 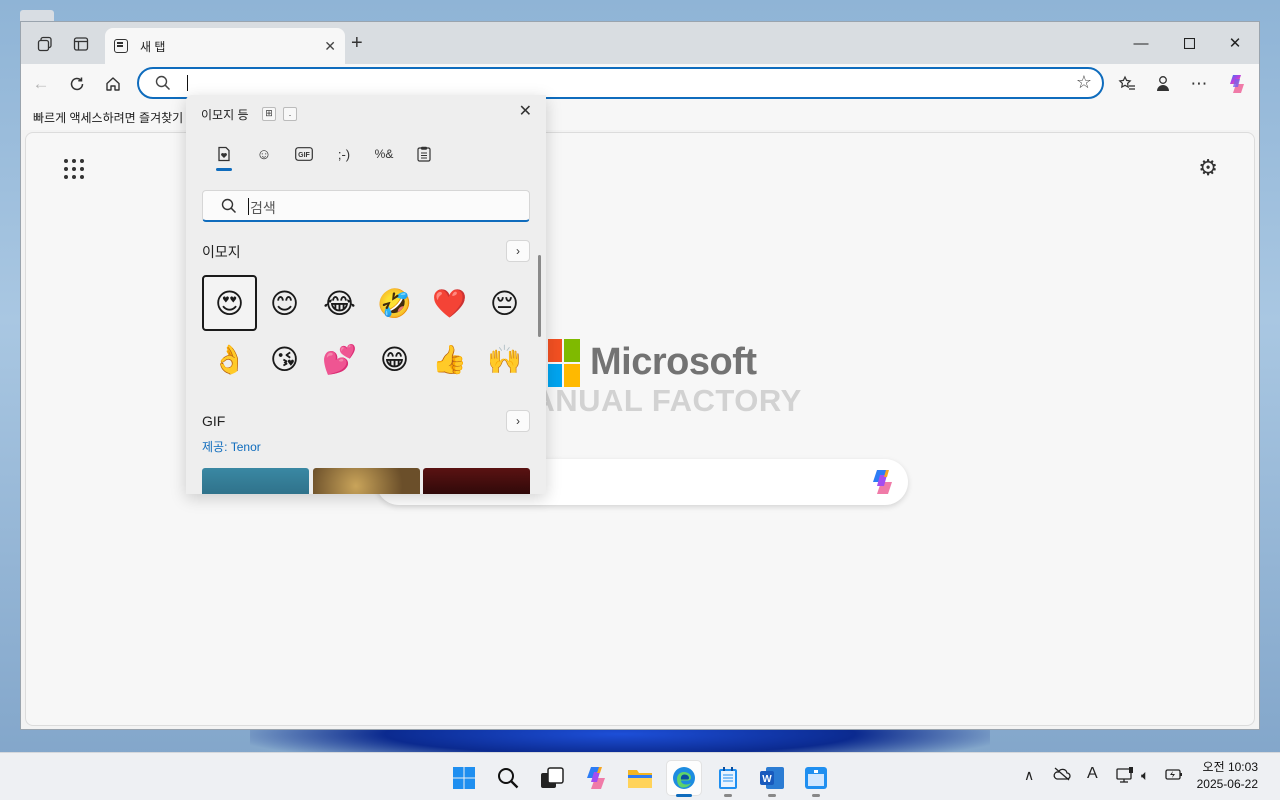 What do you see at coordinates (248, 206) in the screenshot?
I see `emoji-search-caret` at bounding box center [248, 206].